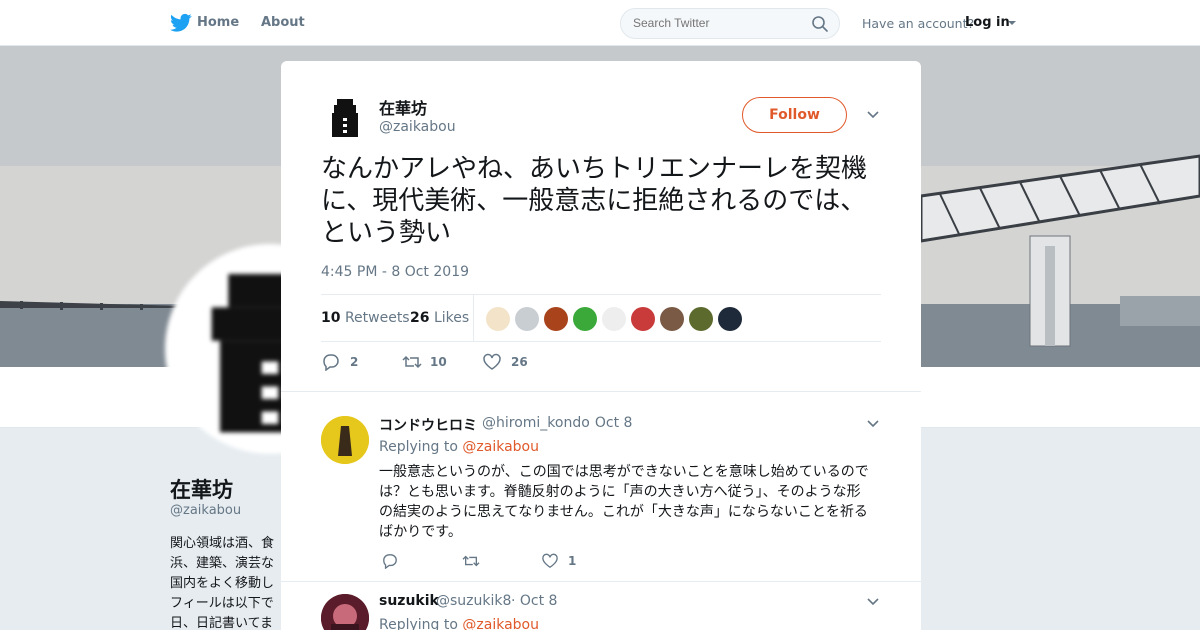 This screenshot has width=1200, height=630. What do you see at coordinates (395, 272) in the screenshot?
I see `tweet-timestamp: 4:45 PM - 8 Oct 2019` at bounding box center [395, 272].